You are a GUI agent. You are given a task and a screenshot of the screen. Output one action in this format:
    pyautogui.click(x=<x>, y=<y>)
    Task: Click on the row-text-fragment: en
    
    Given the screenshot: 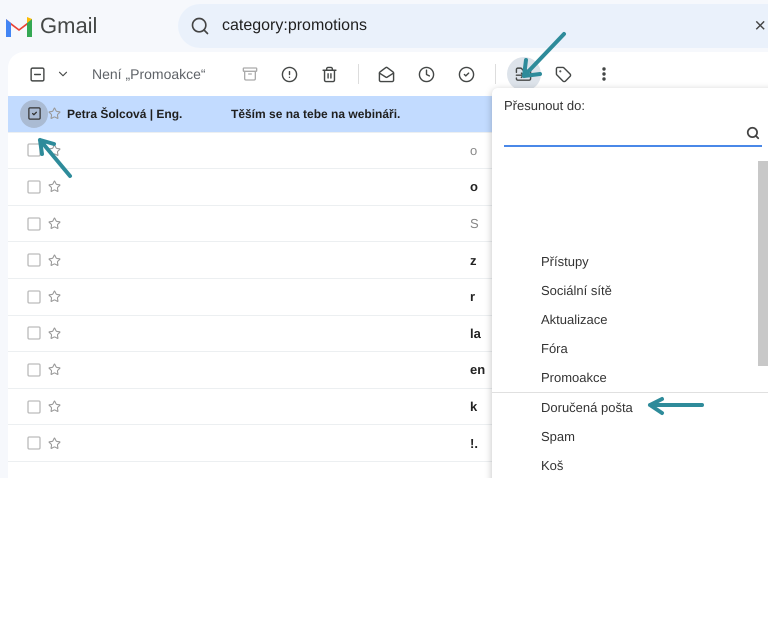 What is the action you would take?
    pyautogui.click(x=478, y=370)
    